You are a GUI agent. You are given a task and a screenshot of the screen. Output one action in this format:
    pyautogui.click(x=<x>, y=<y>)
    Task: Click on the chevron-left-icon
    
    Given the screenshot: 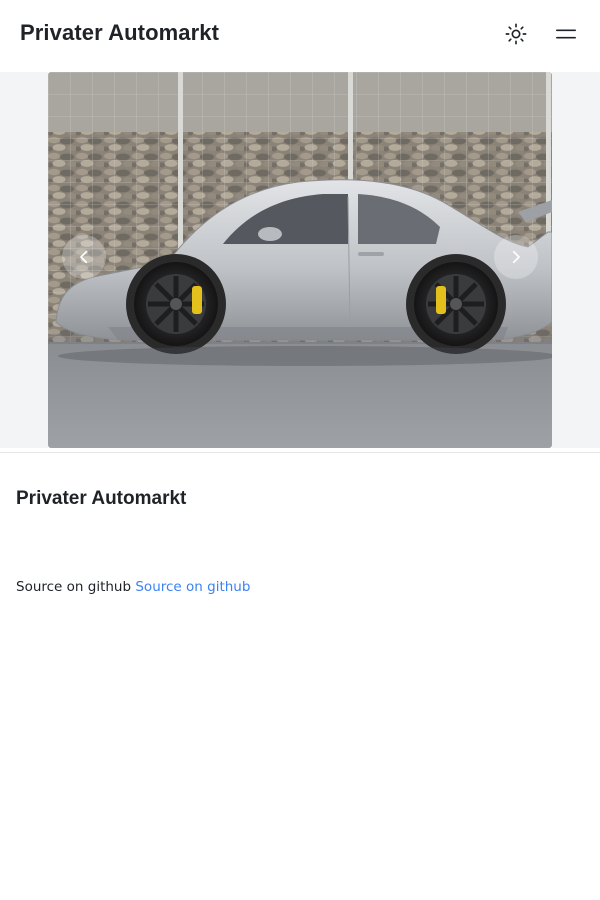 What is the action you would take?
    pyautogui.click(x=84, y=257)
    